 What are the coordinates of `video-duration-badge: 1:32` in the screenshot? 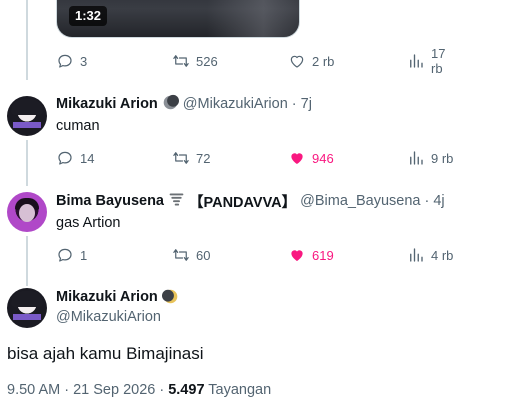 It's located at (88, 16).